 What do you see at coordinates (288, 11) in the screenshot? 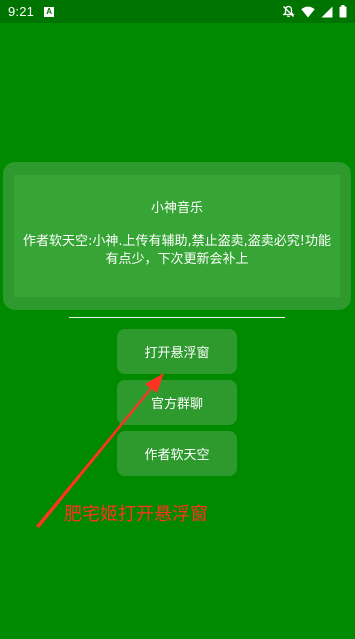
I see `mute-icon` at bounding box center [288, 11].